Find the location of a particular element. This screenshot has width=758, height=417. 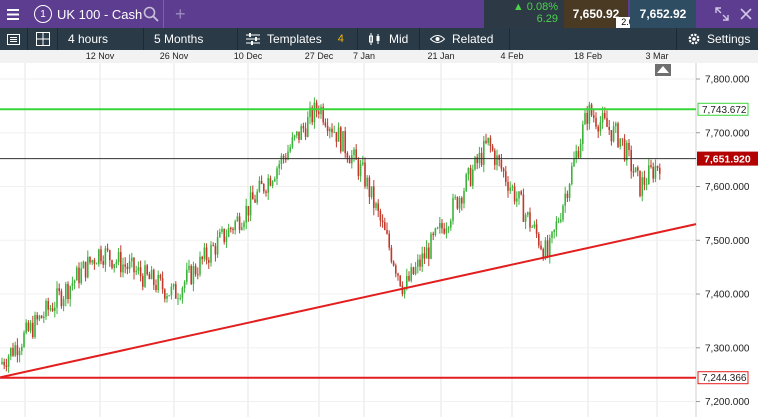

period-selector: 5 Months is located at coordinates (191, 39).